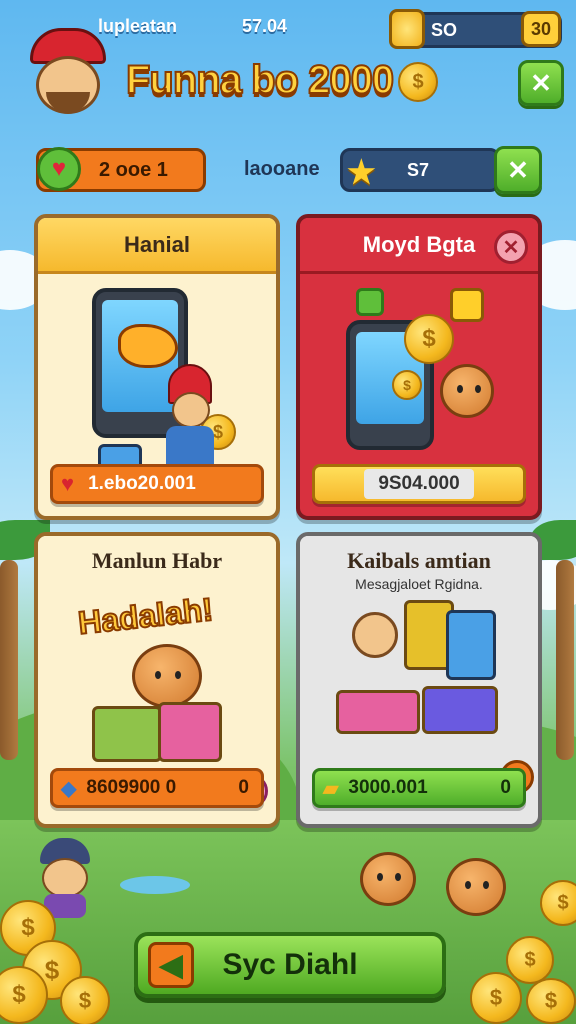 This screenshot has height=1024, width=576. Describe the element at coordinates (407, 29) in the screenshot. I see `gold-icon` at that location.